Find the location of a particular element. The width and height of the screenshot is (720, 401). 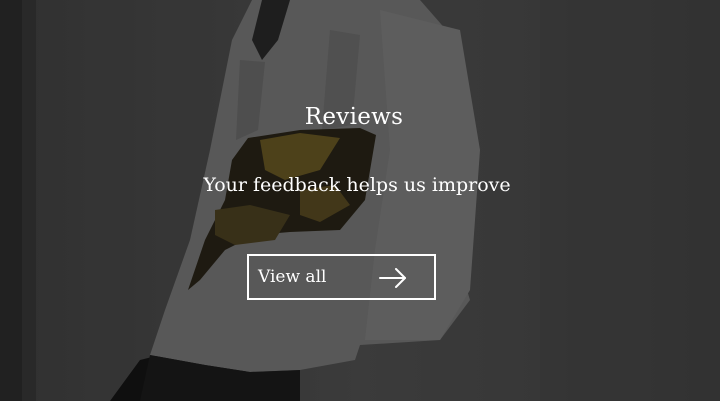

view-all-button: View all is located at coordinates (341, 277).